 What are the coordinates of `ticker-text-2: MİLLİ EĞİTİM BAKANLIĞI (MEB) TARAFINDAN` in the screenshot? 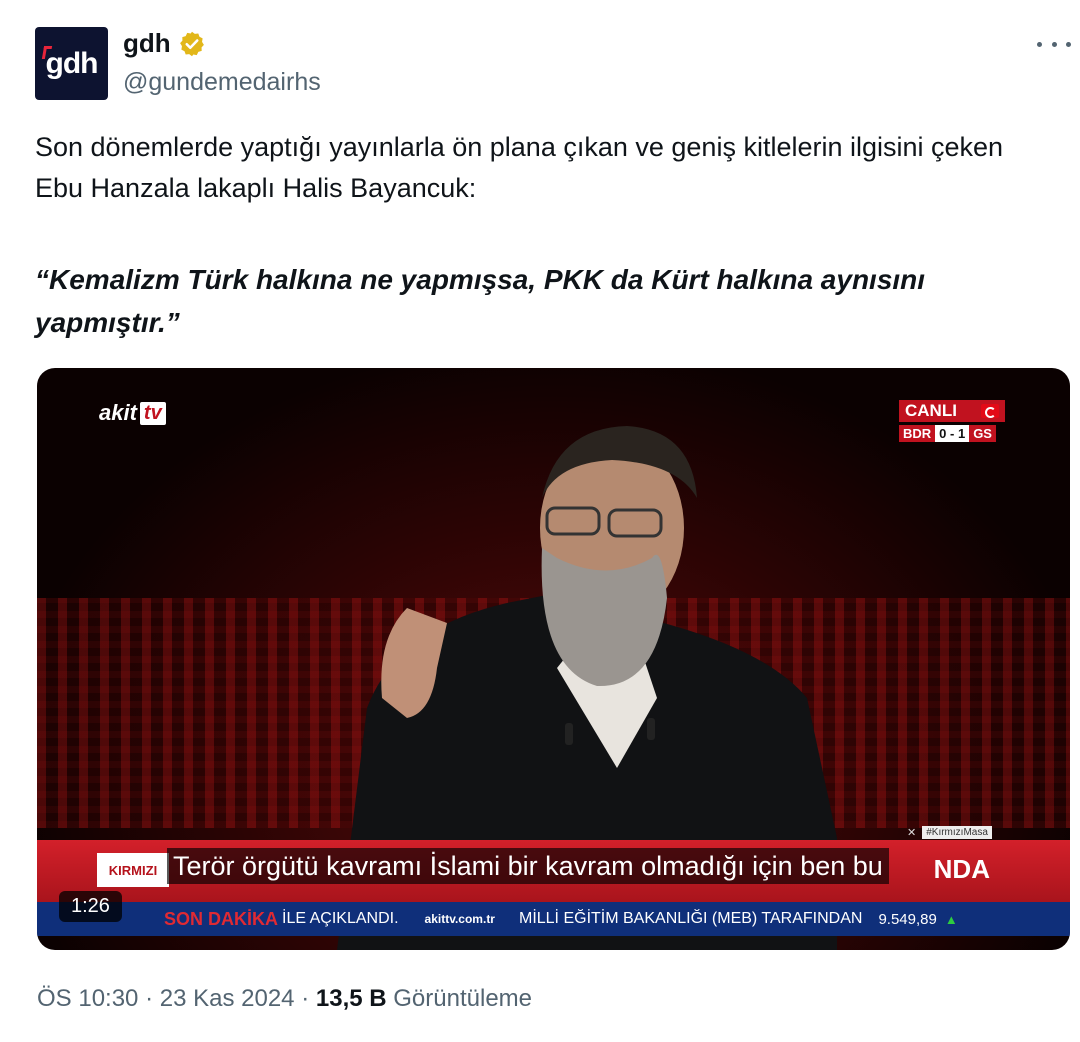 It's located at (690, 918).